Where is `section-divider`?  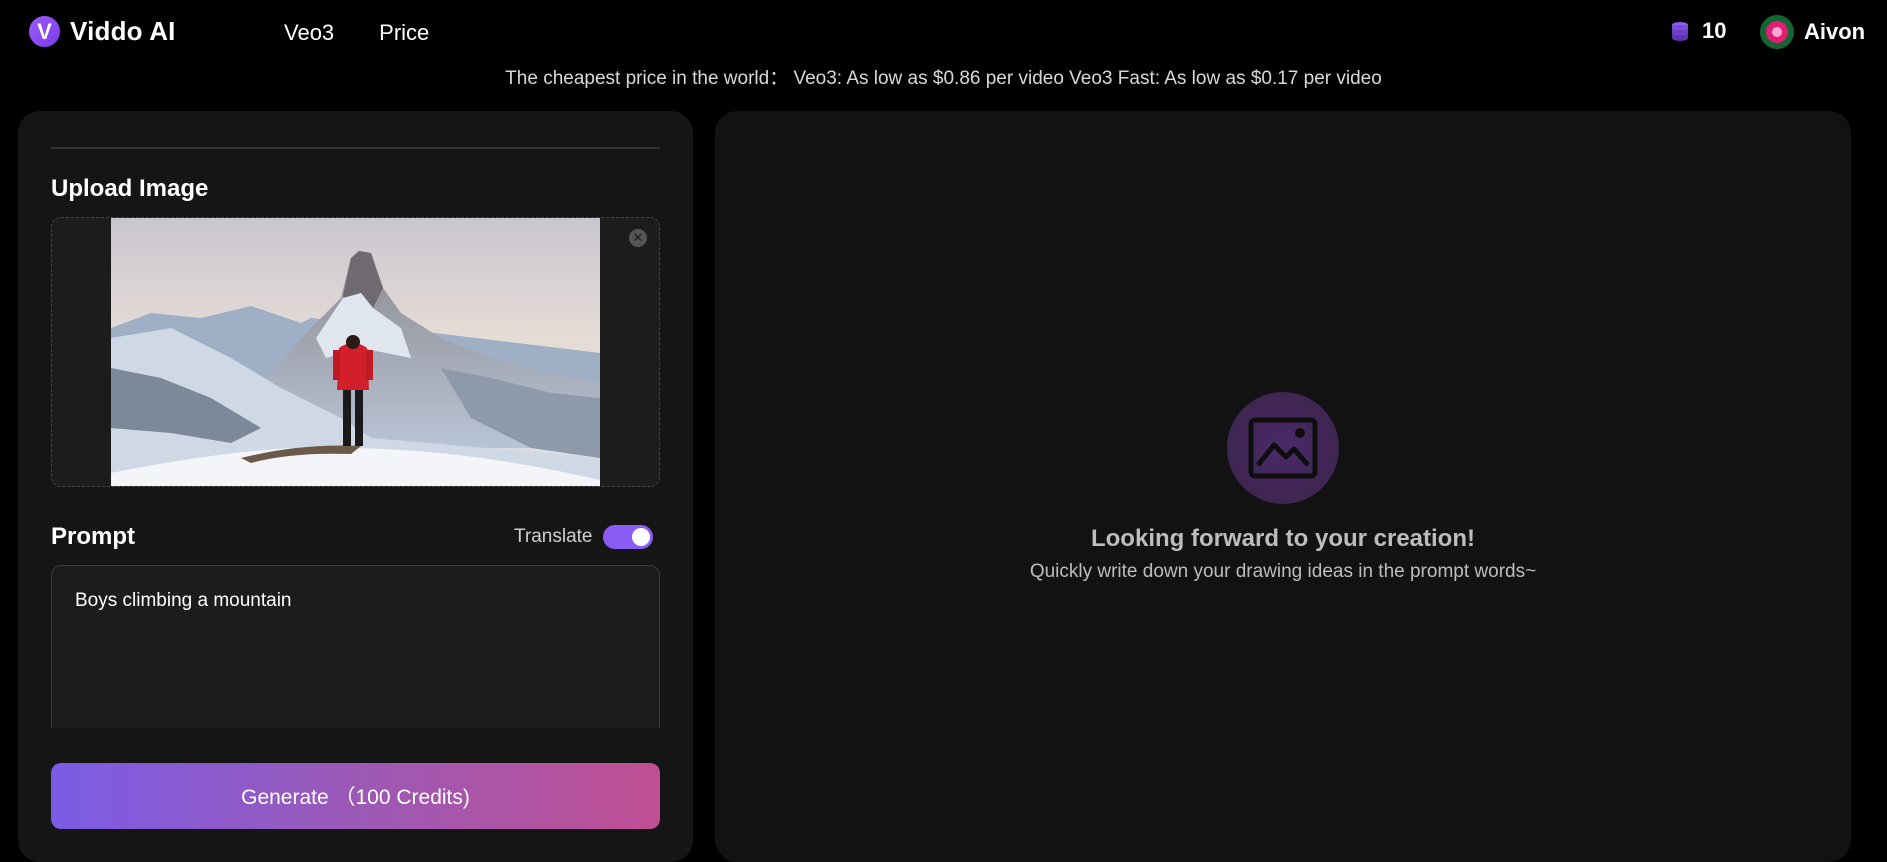
section-divider is located at coordinates (355, 148).